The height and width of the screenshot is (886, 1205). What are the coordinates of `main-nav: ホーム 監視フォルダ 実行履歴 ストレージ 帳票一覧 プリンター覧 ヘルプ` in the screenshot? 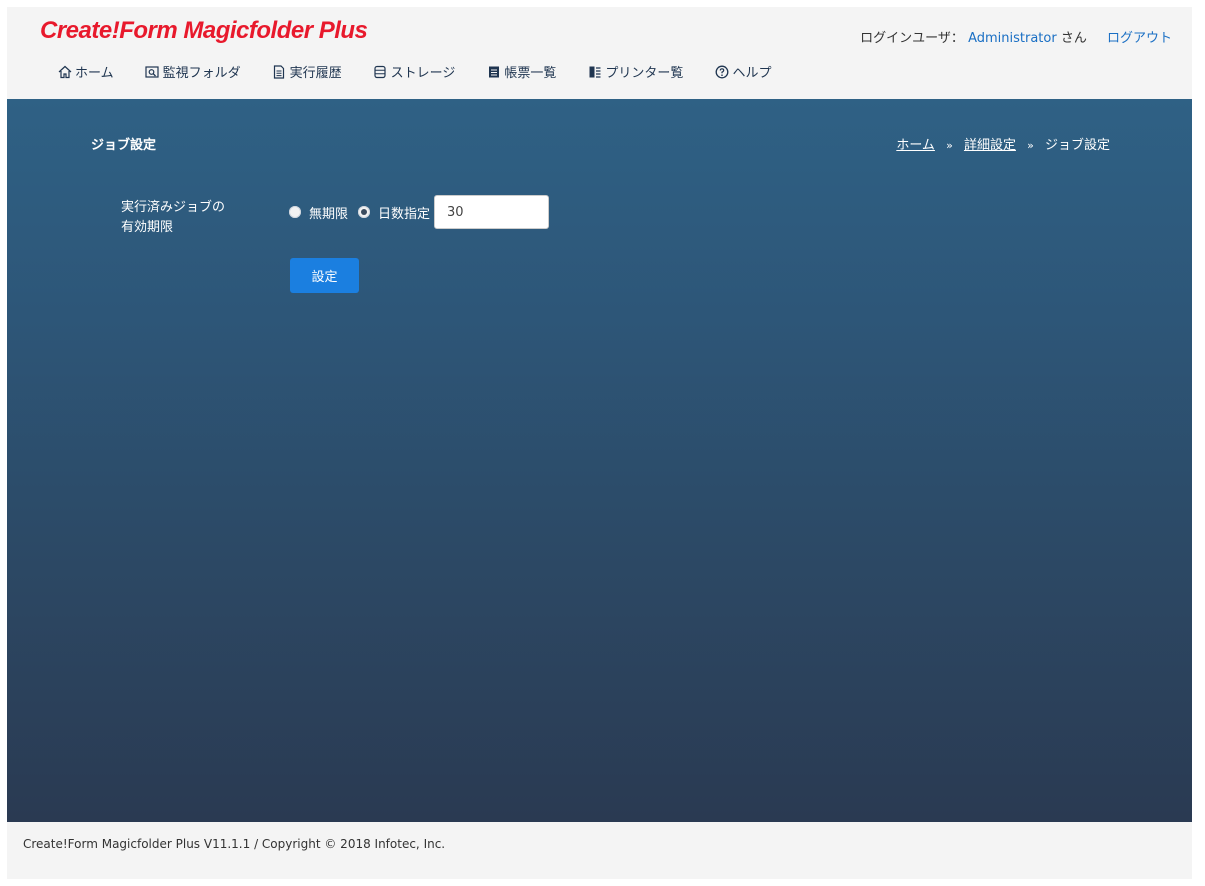 It's located at (429, 71).